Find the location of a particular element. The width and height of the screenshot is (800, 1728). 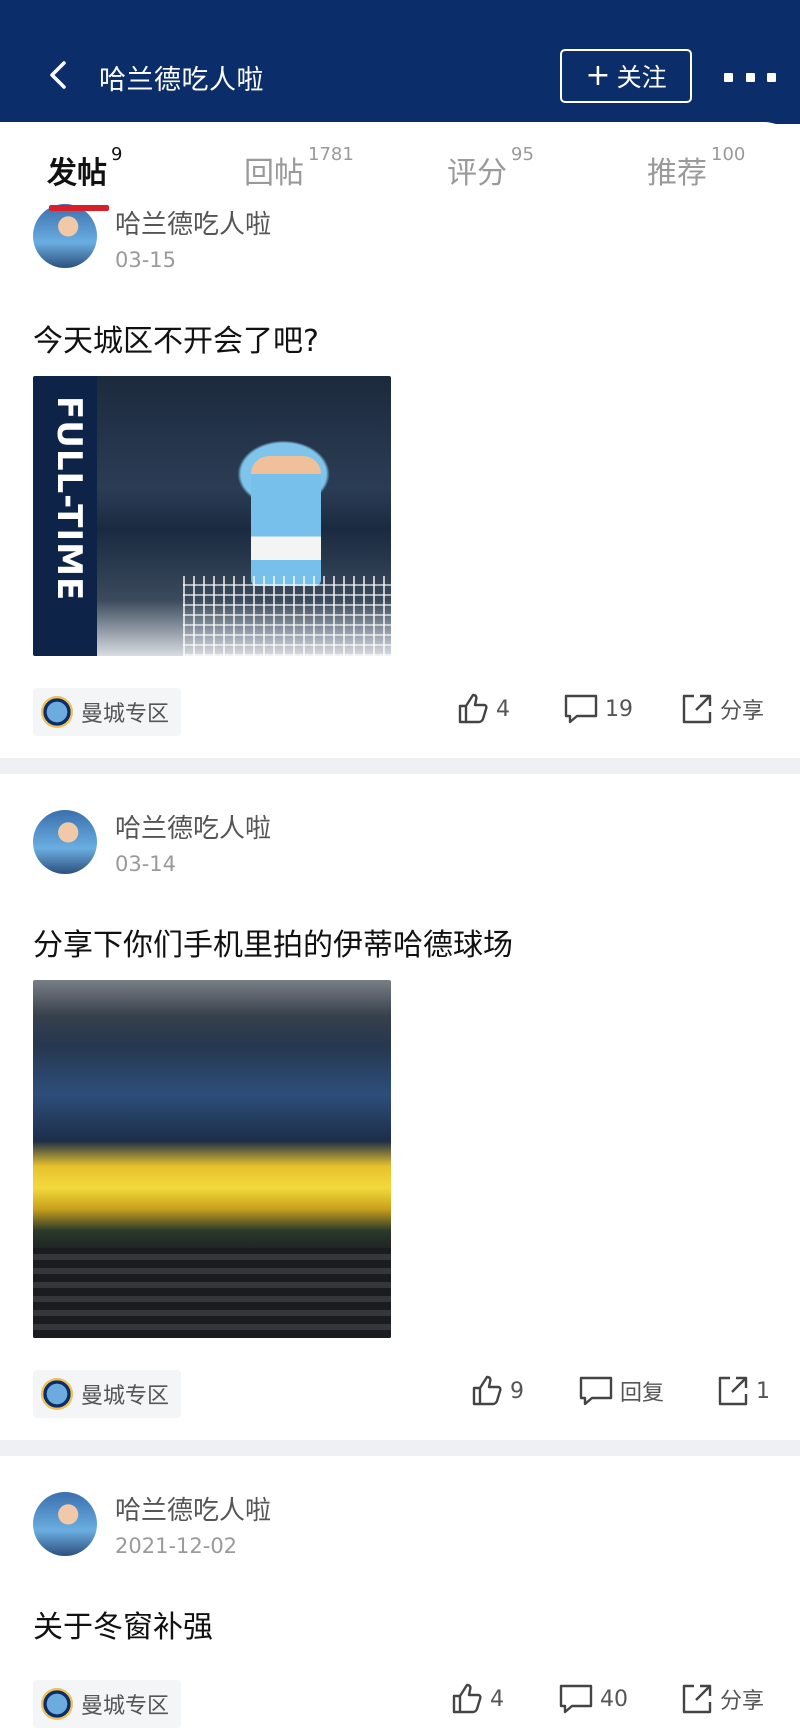

post-image: FULL-TIME is located at coordinates (212, 516).